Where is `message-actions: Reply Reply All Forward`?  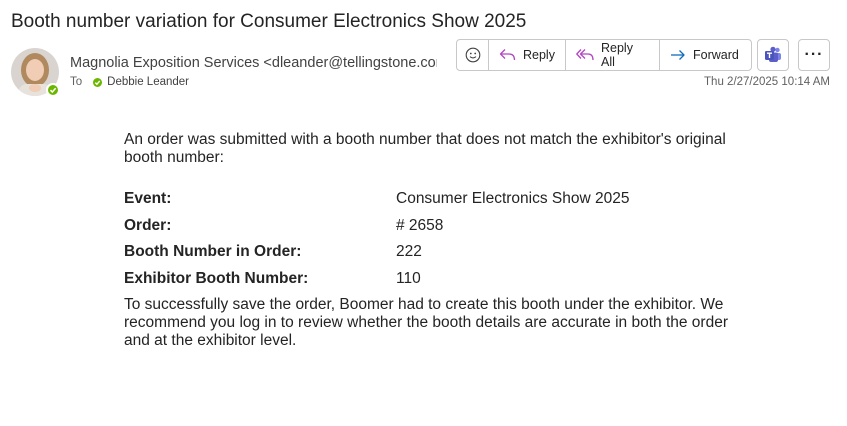
message-actions: Reply Reply All Forward is located at coordinates (604, 55).